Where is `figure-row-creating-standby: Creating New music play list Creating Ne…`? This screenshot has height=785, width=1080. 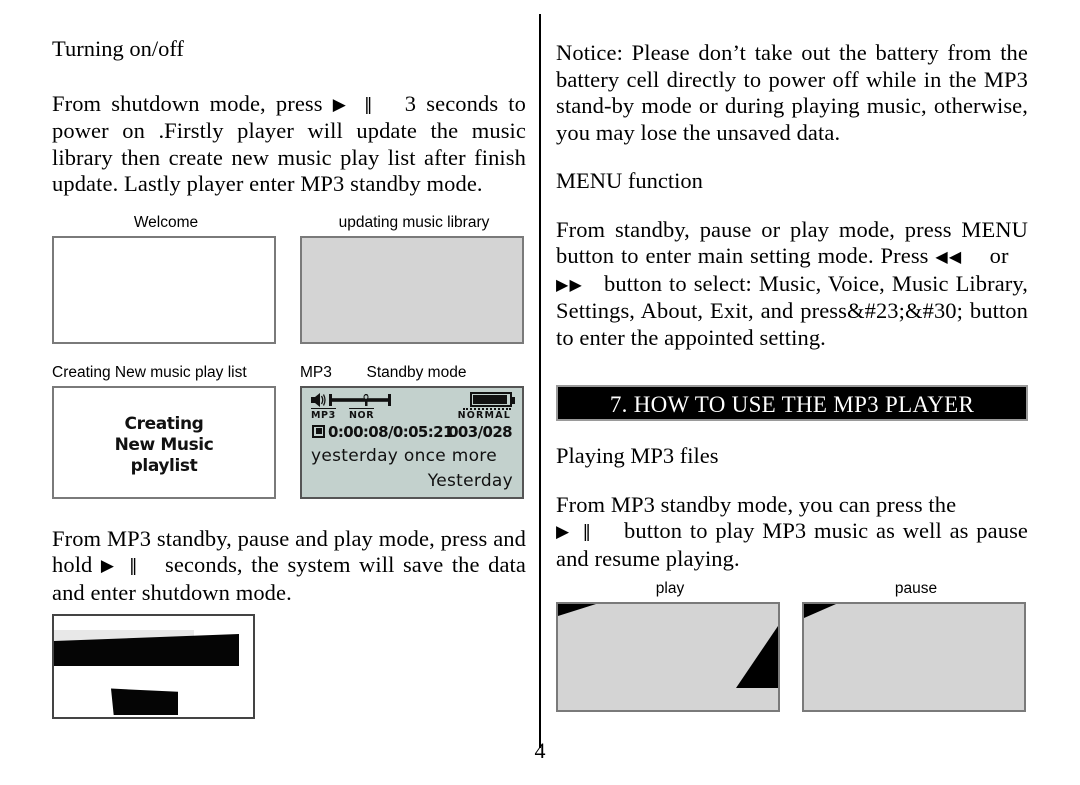
figure-row-creating-standby: Creating New music play list Creating Ne… is located at coordinates (289, 435).